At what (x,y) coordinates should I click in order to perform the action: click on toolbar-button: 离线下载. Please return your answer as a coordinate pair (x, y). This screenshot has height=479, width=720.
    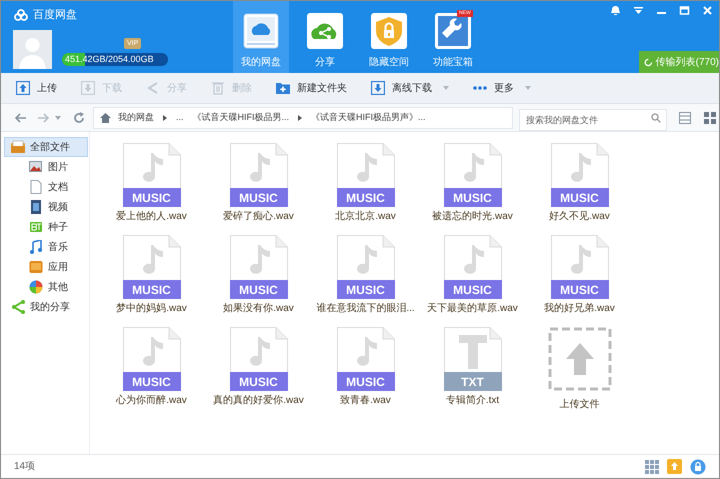
    Looking at the image, I should click on (410, 88).